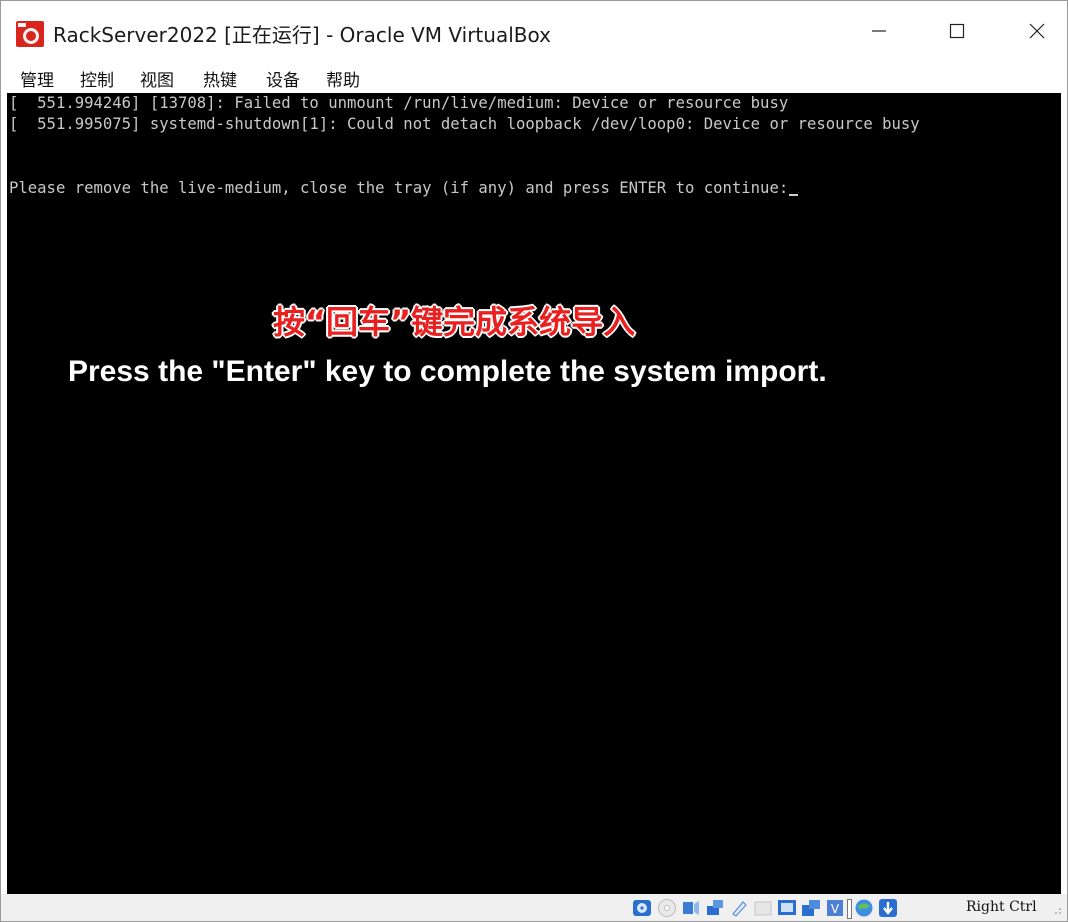 This screenshot has height=922, width=1068. I want to click on minimize-icon, so click(879, 31).